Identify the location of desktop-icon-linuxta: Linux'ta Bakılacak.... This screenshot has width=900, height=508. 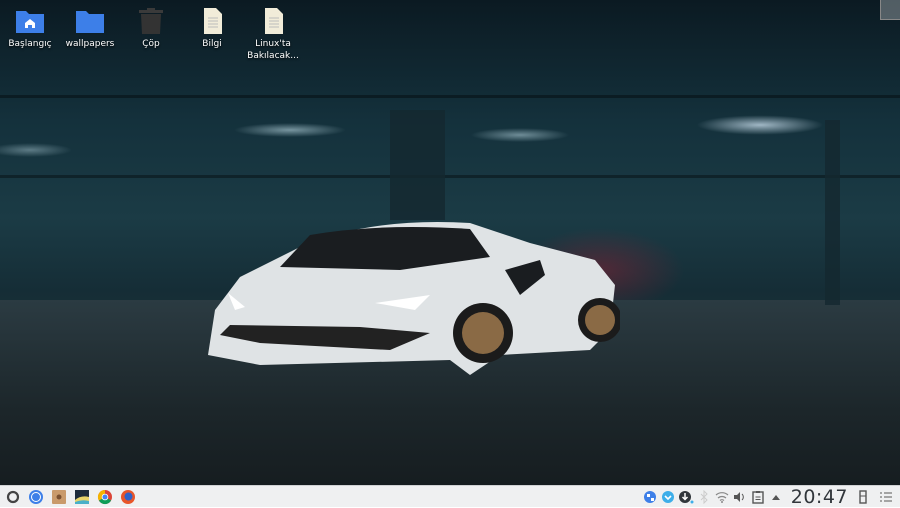
(273, 35).